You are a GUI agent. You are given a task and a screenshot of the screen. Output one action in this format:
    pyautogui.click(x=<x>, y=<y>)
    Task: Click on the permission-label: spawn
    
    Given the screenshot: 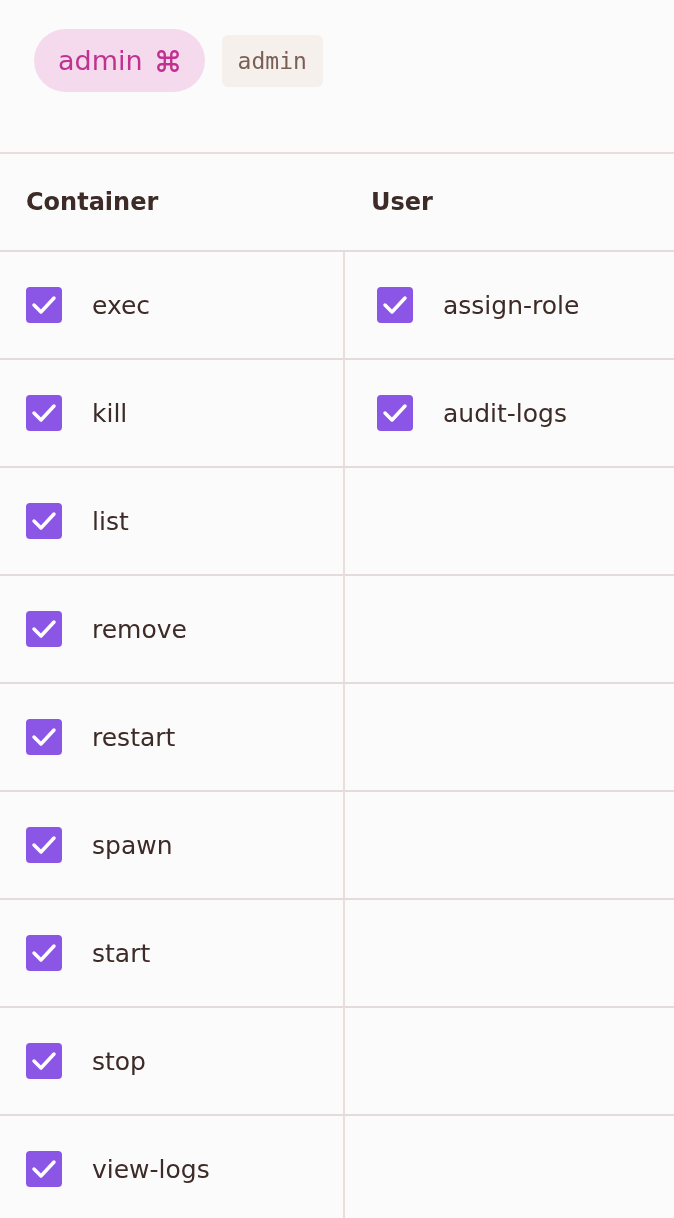 What is the action you would take?
    pyautogui.click(x=132, y=845)
    